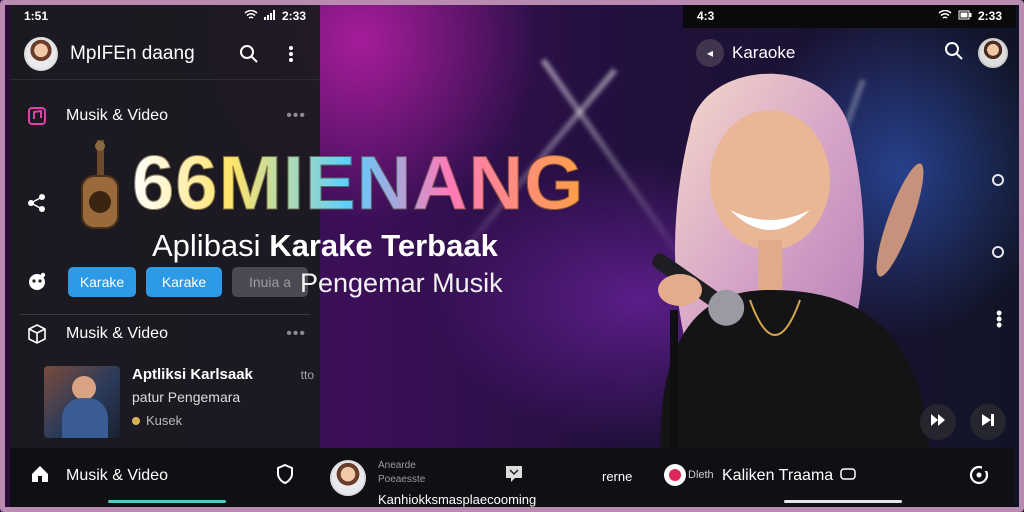 Image resolution: width=1024 pixels, height=512 pixels. I want to click on chip-karaoke-2: Karake, so click(184, 282).